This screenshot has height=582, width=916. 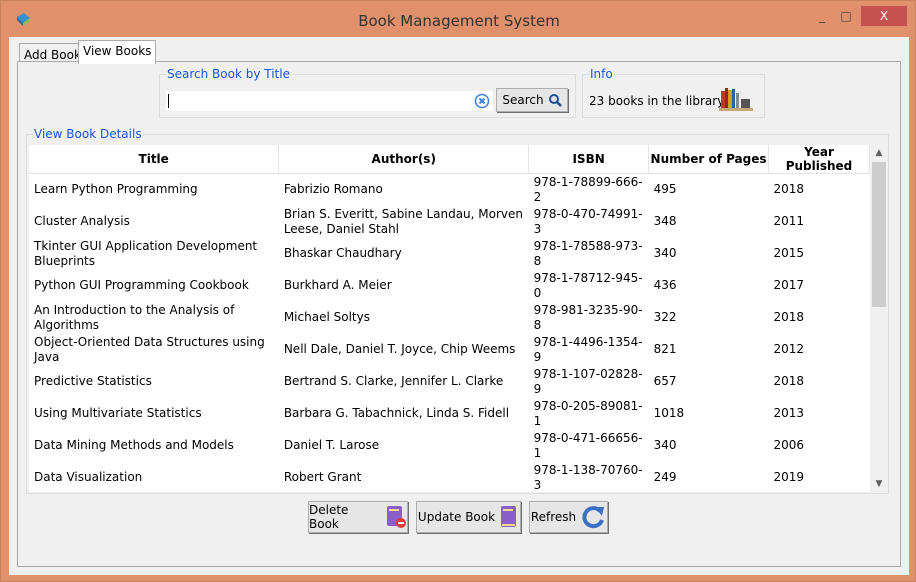 I want to click on table-cell: 2011, so click(x=789, y=221).